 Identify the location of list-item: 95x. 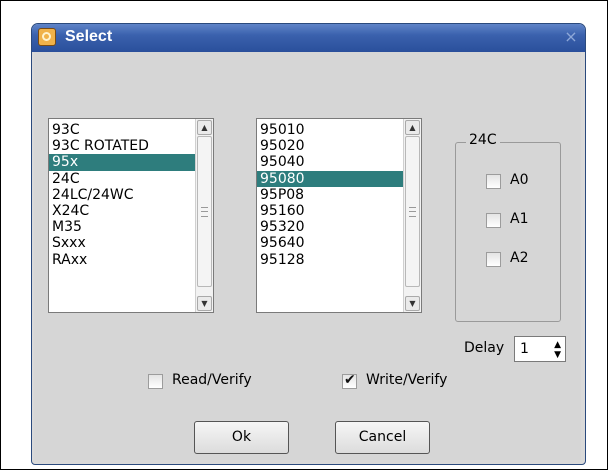
(131, 162).